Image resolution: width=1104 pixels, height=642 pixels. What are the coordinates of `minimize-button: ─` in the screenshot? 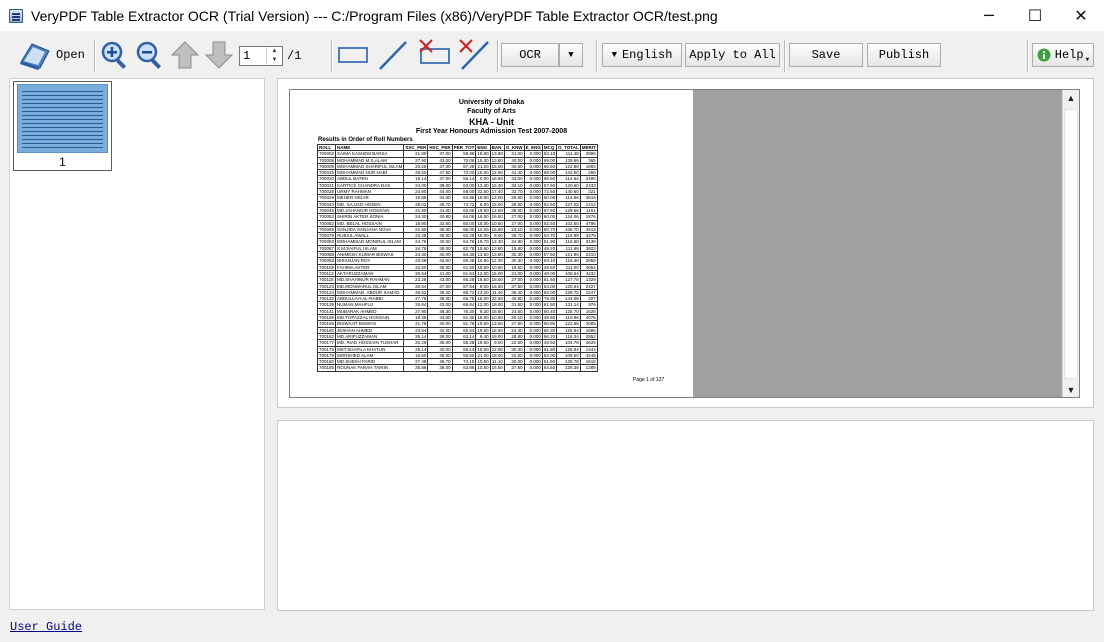 It's located at (989, 15).